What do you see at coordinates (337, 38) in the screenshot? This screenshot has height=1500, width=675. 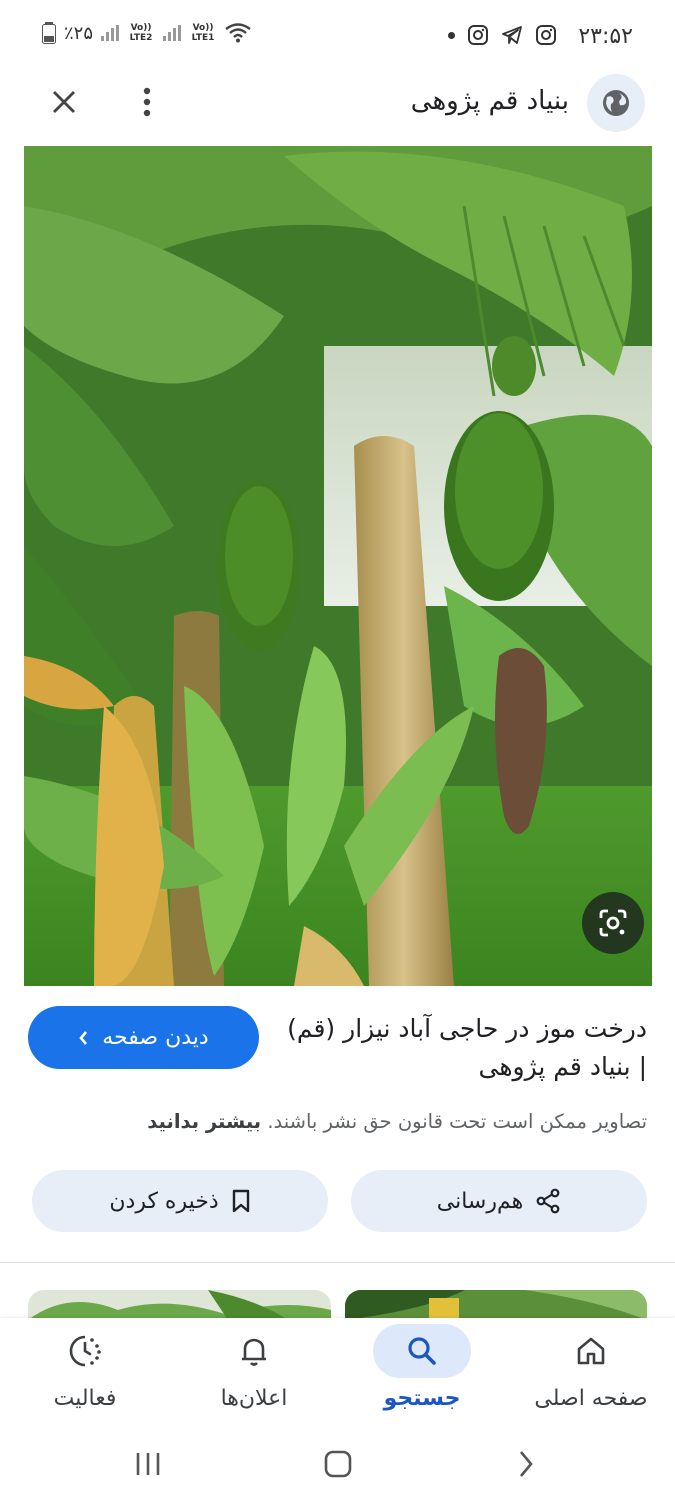 I see `status-bar: ٪۲۵ Vo)) LTE2 Vo)) LTE1 ۲۳:۵۲` at bounding box center [337, 38].